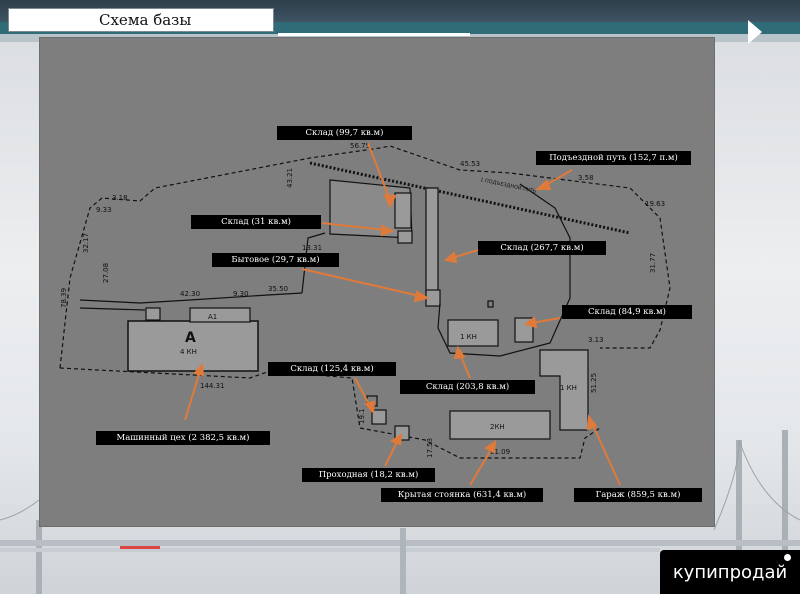 This screenshot has width=800, height=594. What do you see at coordinates (190, 294) in the screenshot?
I see `plan-dim-9: 42.30` at bounding box center [190, 294].